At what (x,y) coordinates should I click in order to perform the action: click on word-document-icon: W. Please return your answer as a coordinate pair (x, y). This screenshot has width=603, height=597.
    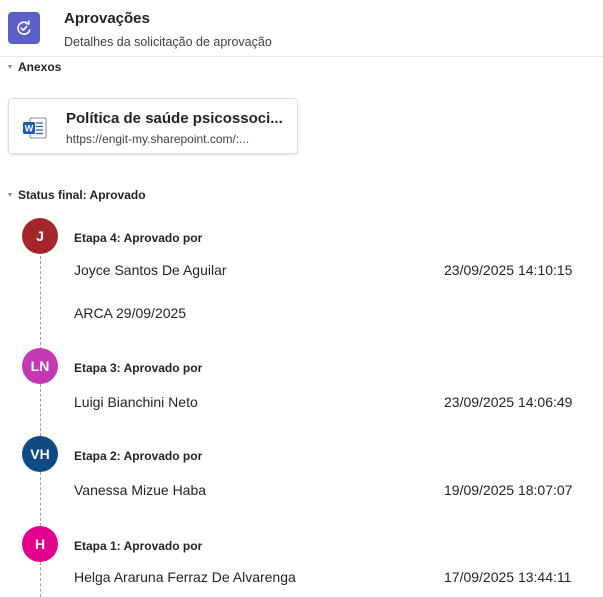
    Looking at the image, I should click on (35, 128).